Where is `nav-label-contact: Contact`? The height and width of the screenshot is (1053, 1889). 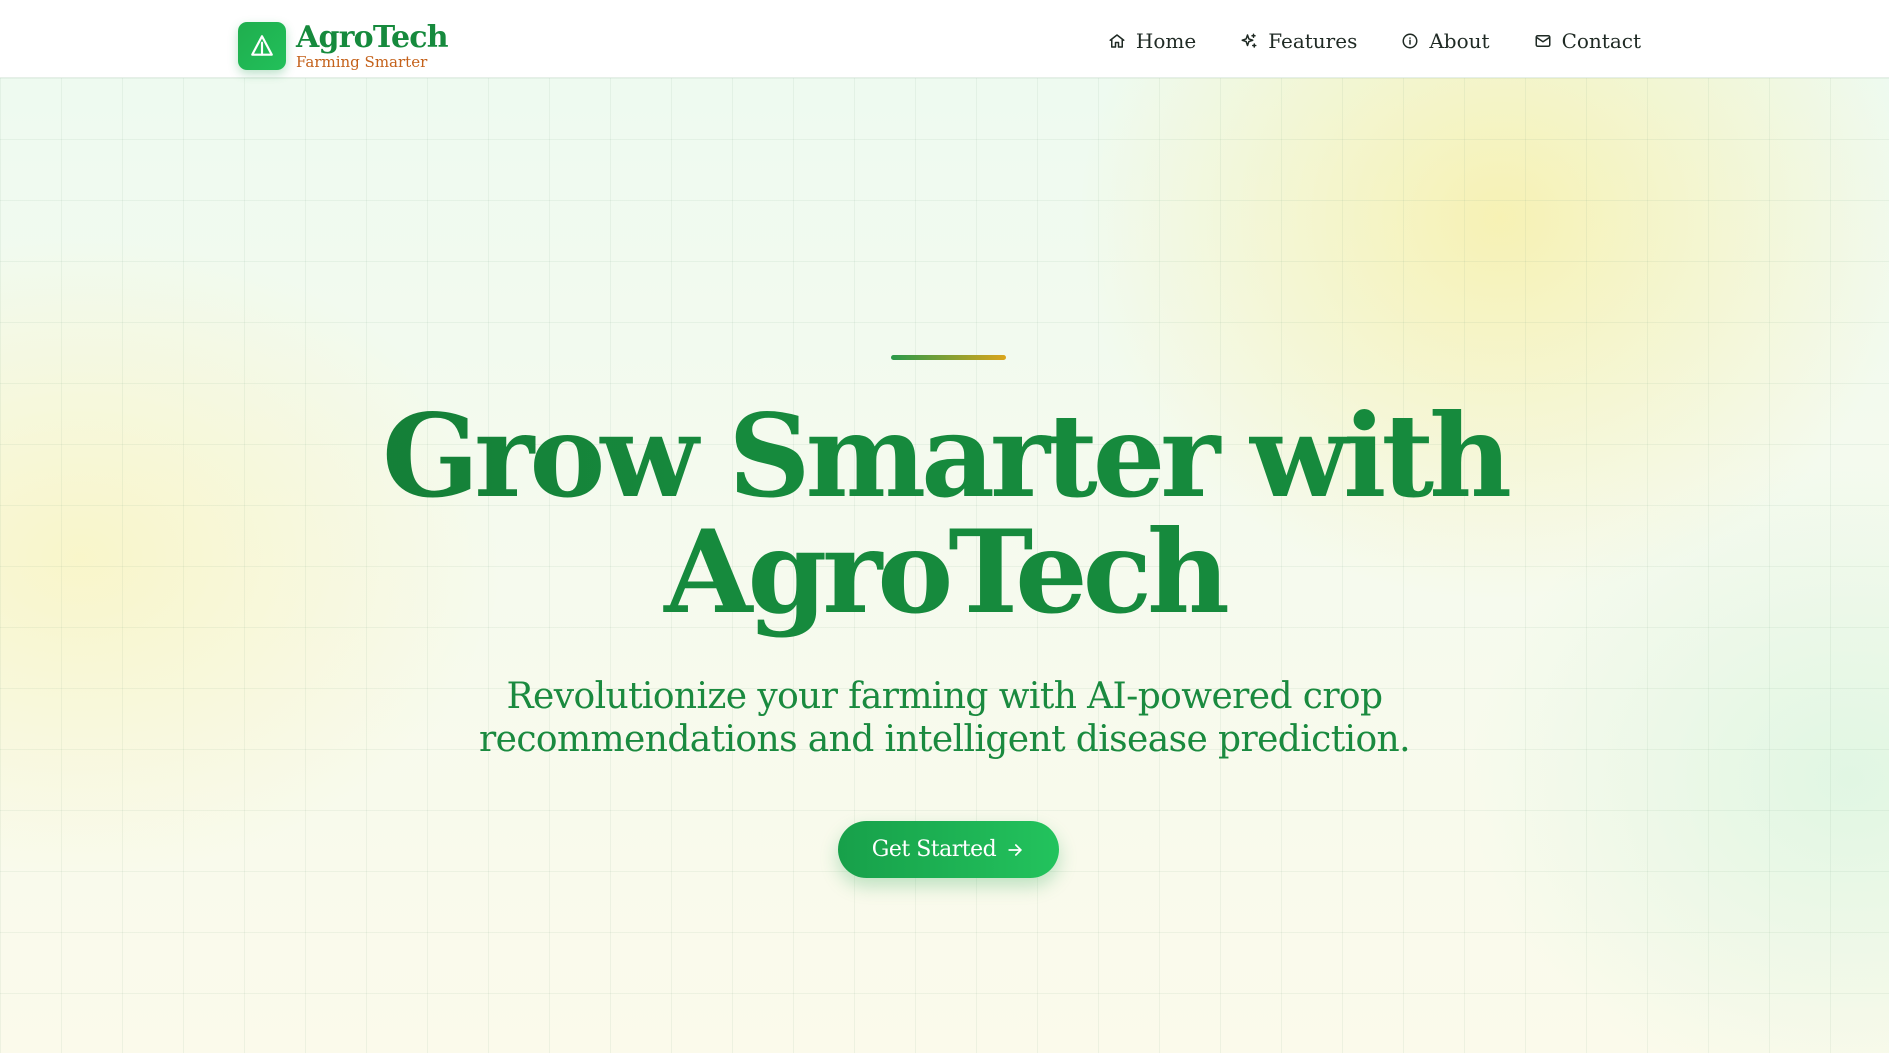
nav-label-contact: Contact is located at coordinates (1601, 41).